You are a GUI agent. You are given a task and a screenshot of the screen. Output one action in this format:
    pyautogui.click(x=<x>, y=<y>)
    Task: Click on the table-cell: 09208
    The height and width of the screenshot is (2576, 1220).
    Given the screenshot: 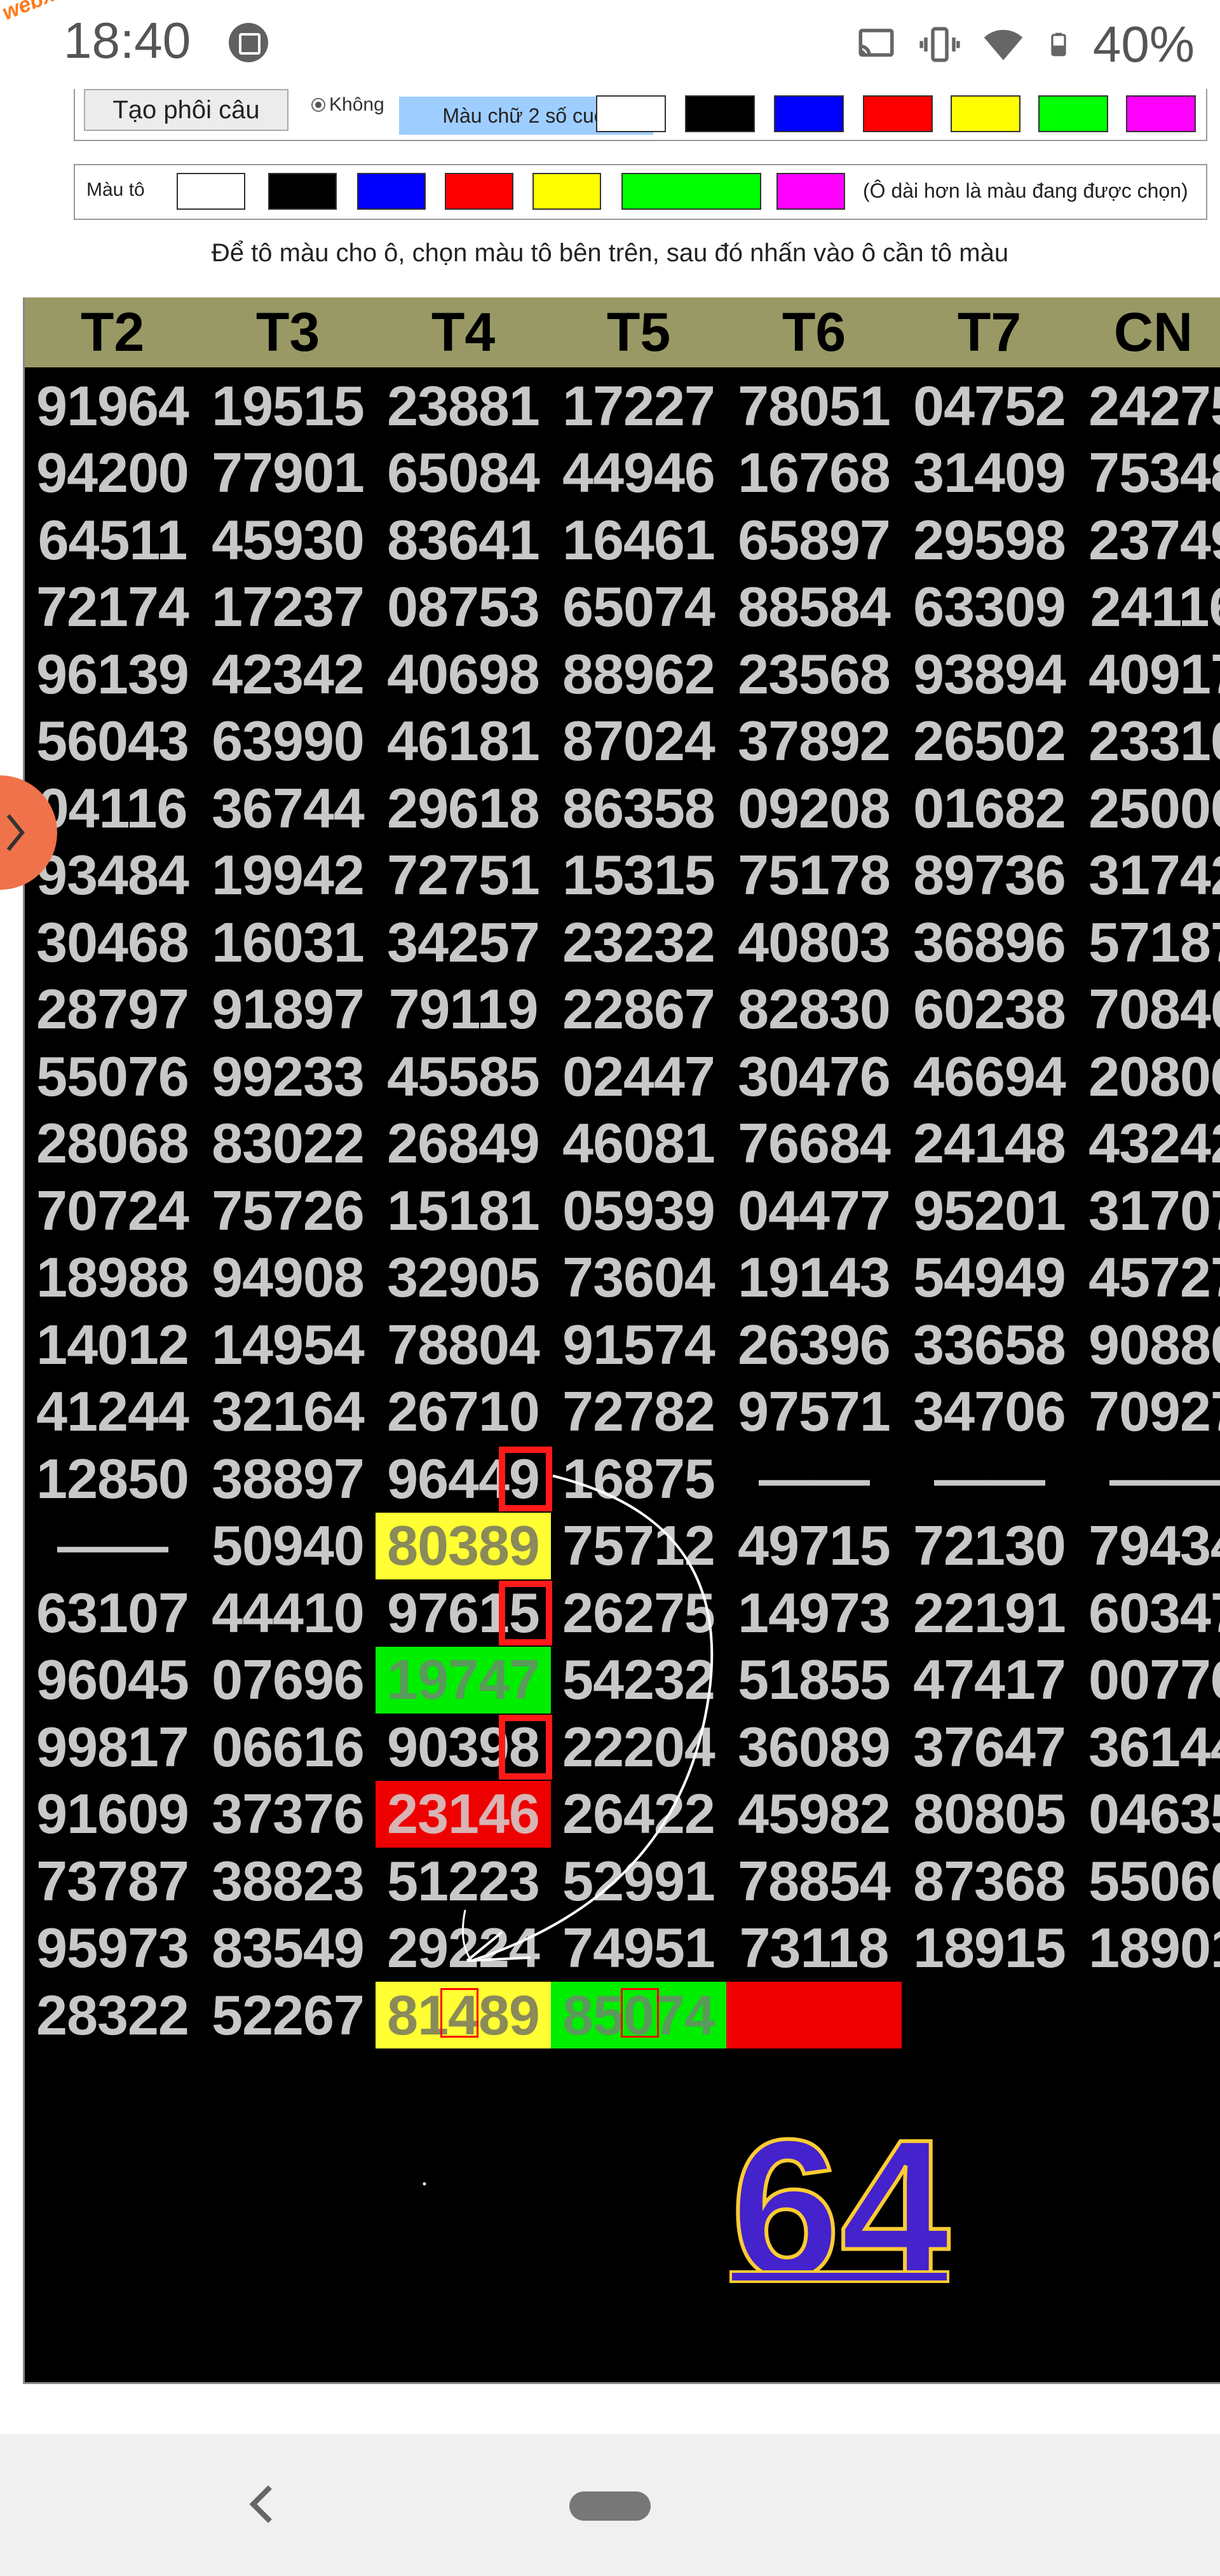 What is the action you would take?
    pyautogui.click(x=814, y=808)
    